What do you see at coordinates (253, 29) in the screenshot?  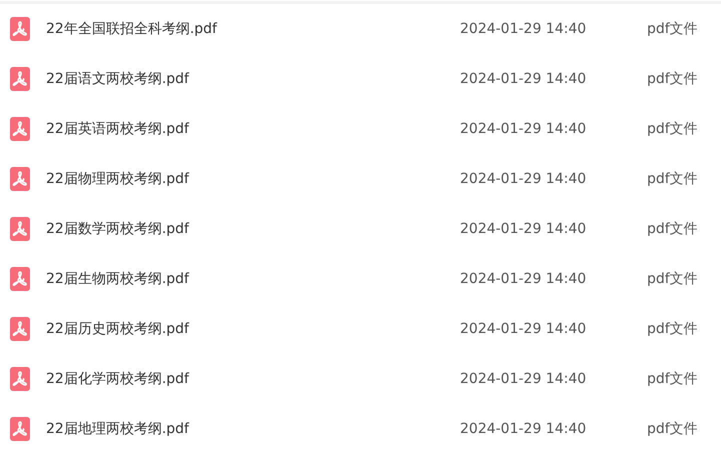 I see `file-name: 22年全国联招全科考纲.pdf` at bounding box center [253, 29].